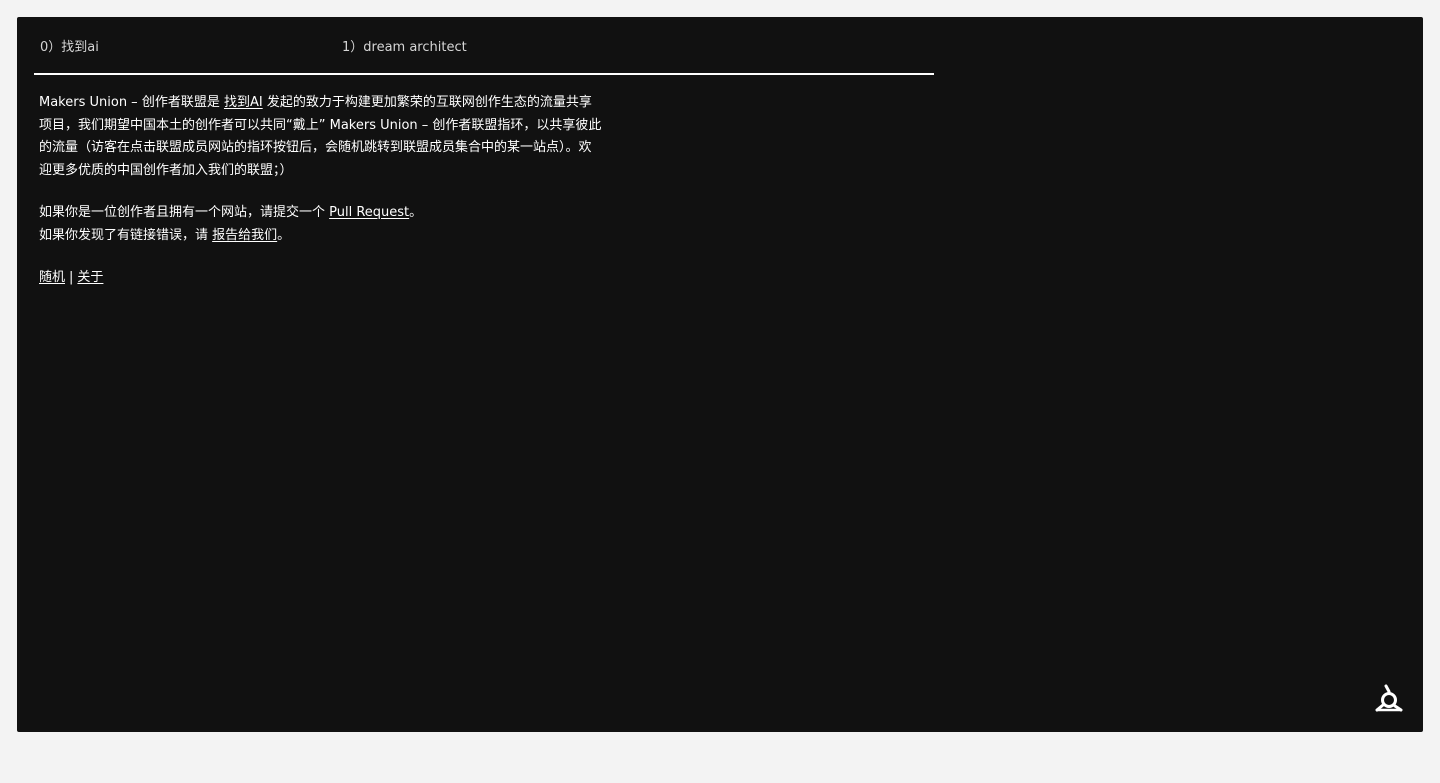 Image resolution: width=1440 pixels, height=783 pixels. I want to click on report-text: 如果你发现了有链接错误，请, so click(126, 235).